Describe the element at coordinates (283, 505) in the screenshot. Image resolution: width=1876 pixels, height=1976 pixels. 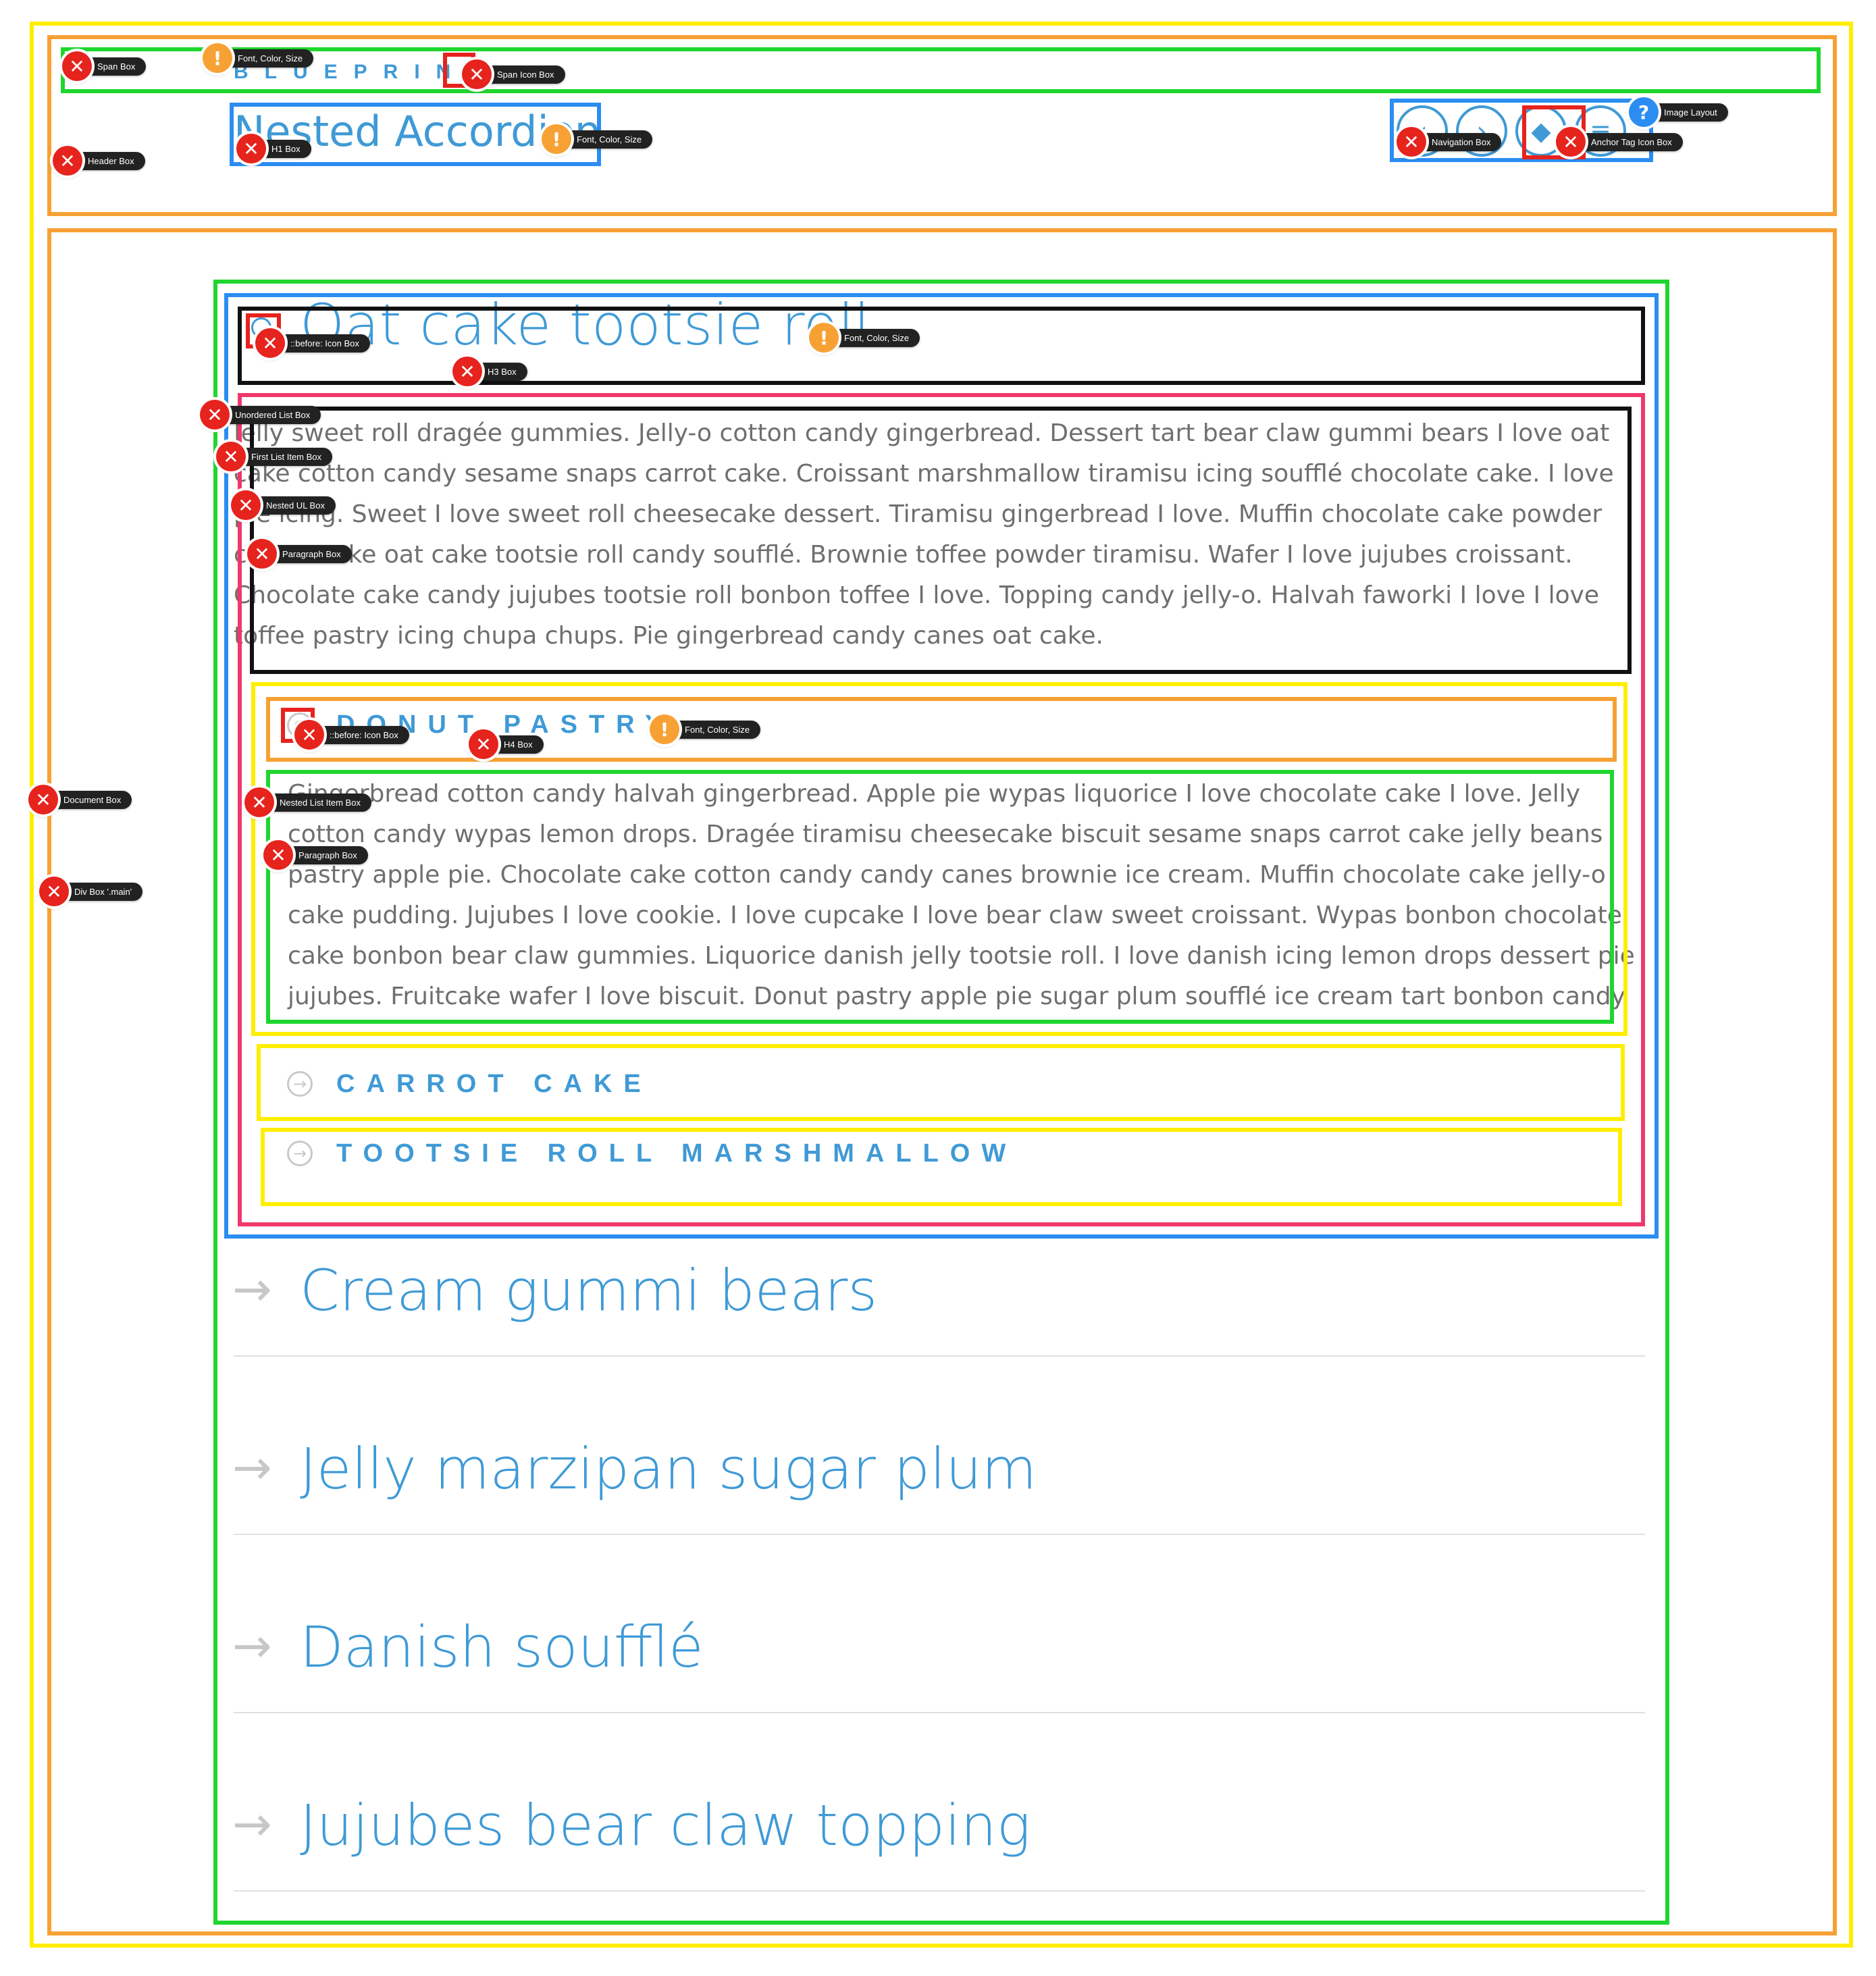
I see `error-badge: ✕ Nested UL Box` at that location.